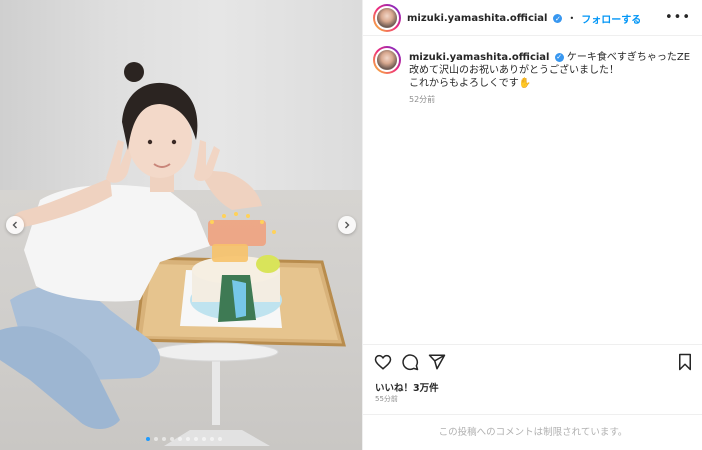  Describe the element at coordinates (628, 57) in the screenshot. I see `caption-line-1: ケーキ食べすぎちゃったZE` at that location.